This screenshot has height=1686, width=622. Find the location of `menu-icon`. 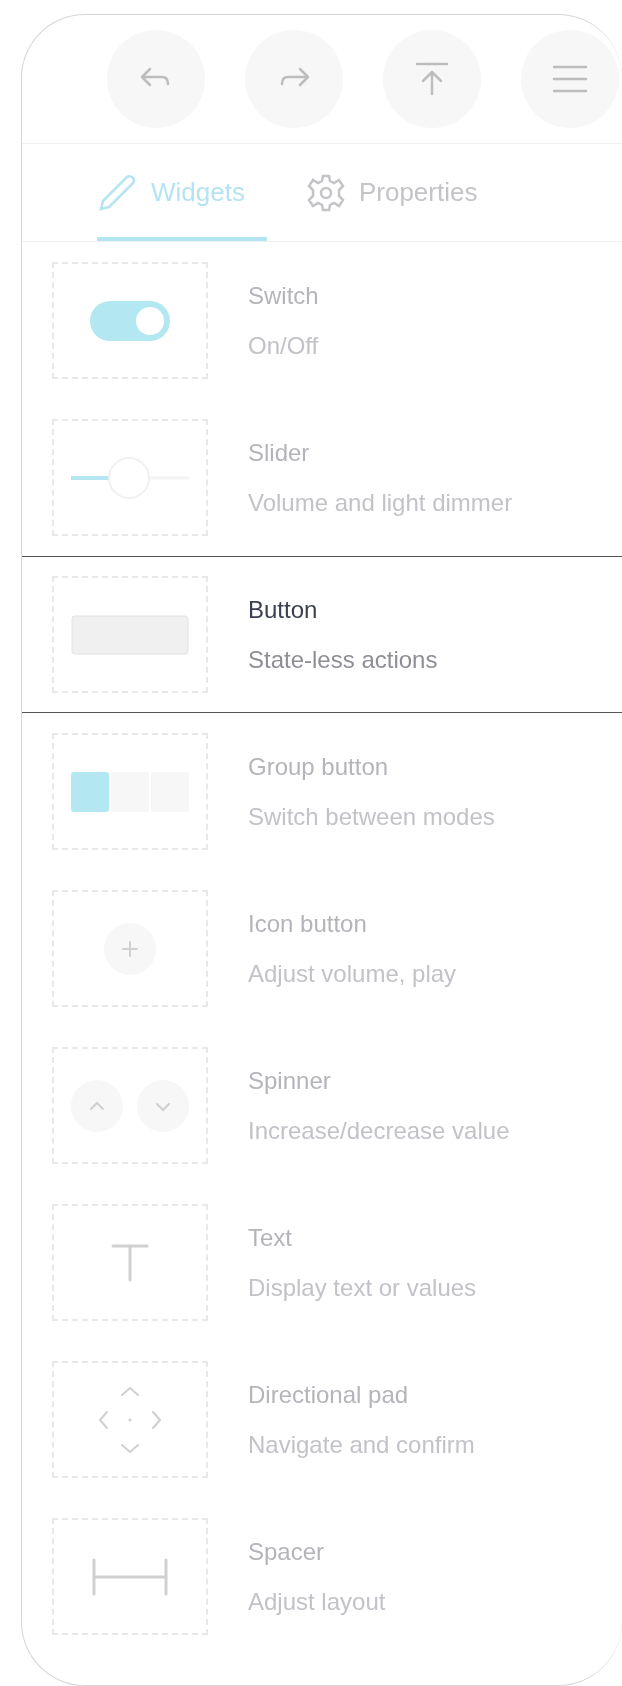

menu-icon is located at coordinates (570, 79).